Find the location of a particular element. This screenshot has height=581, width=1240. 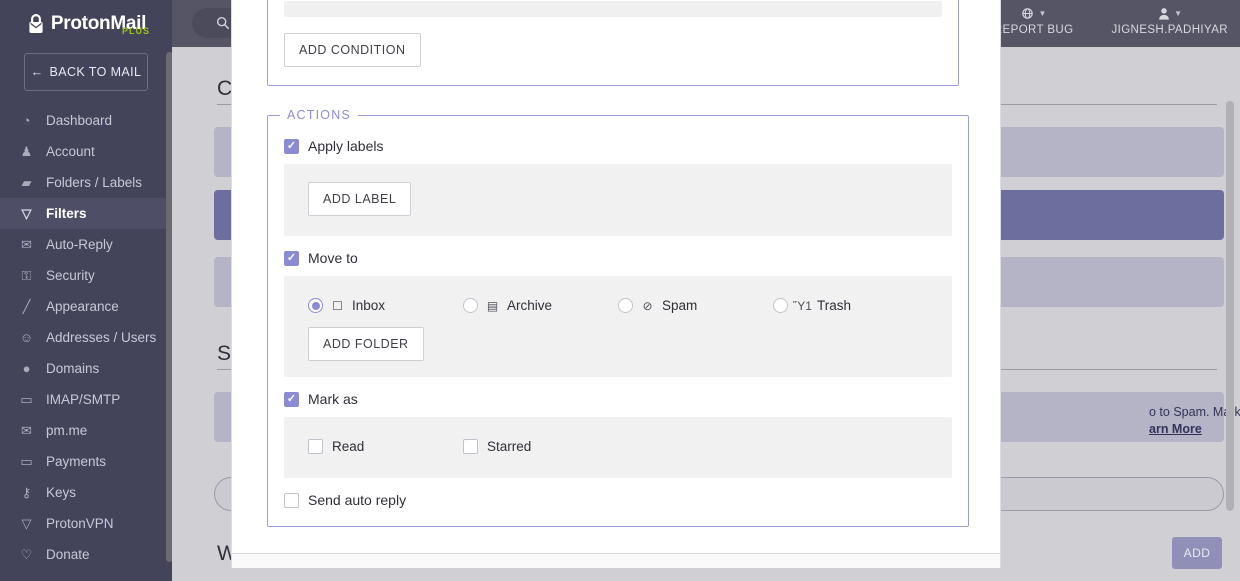

sidebar-item-protonvpn: ▽ ProtonVPN is located at coordinates (86, 523).